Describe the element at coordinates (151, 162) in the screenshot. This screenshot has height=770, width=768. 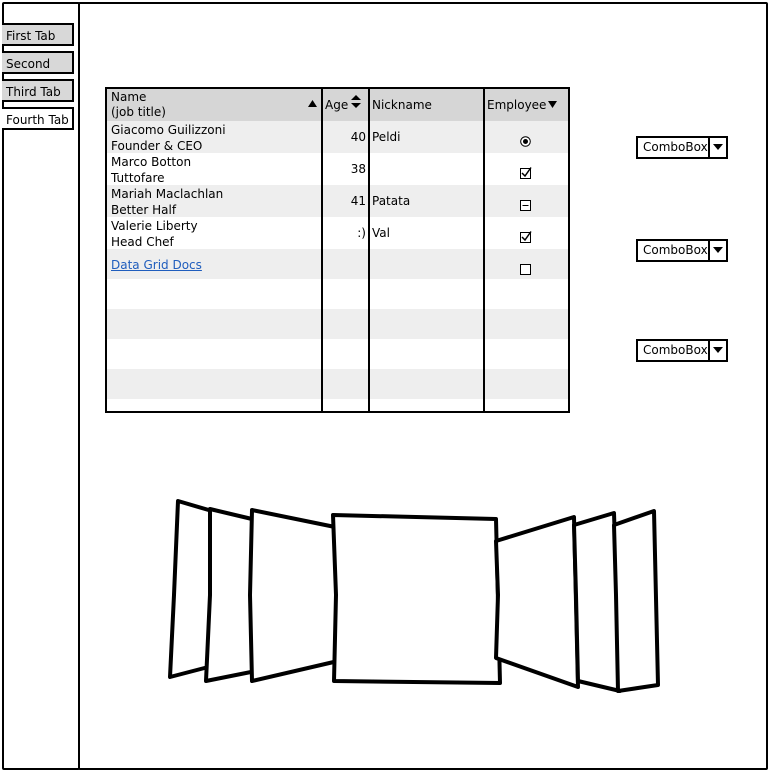
I see `cell-name: Marco Botton` at that location.